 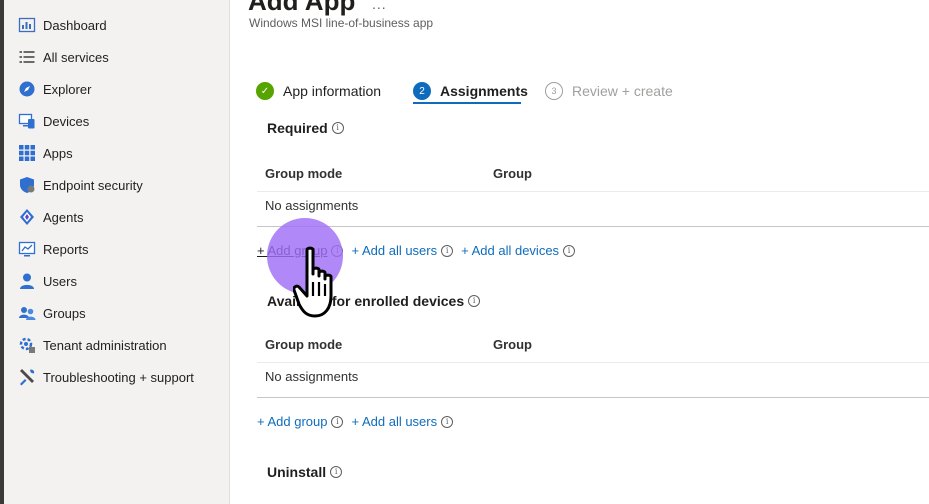 I want to click on sidebar-item-label: All services, so click(x=76, y=57).